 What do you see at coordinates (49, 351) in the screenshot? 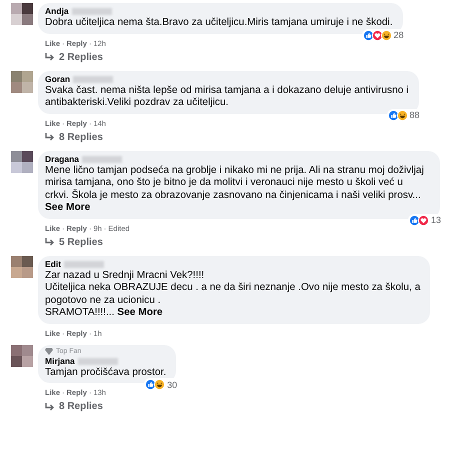
I see `diamond-icon` at bounding box center [49, 351].